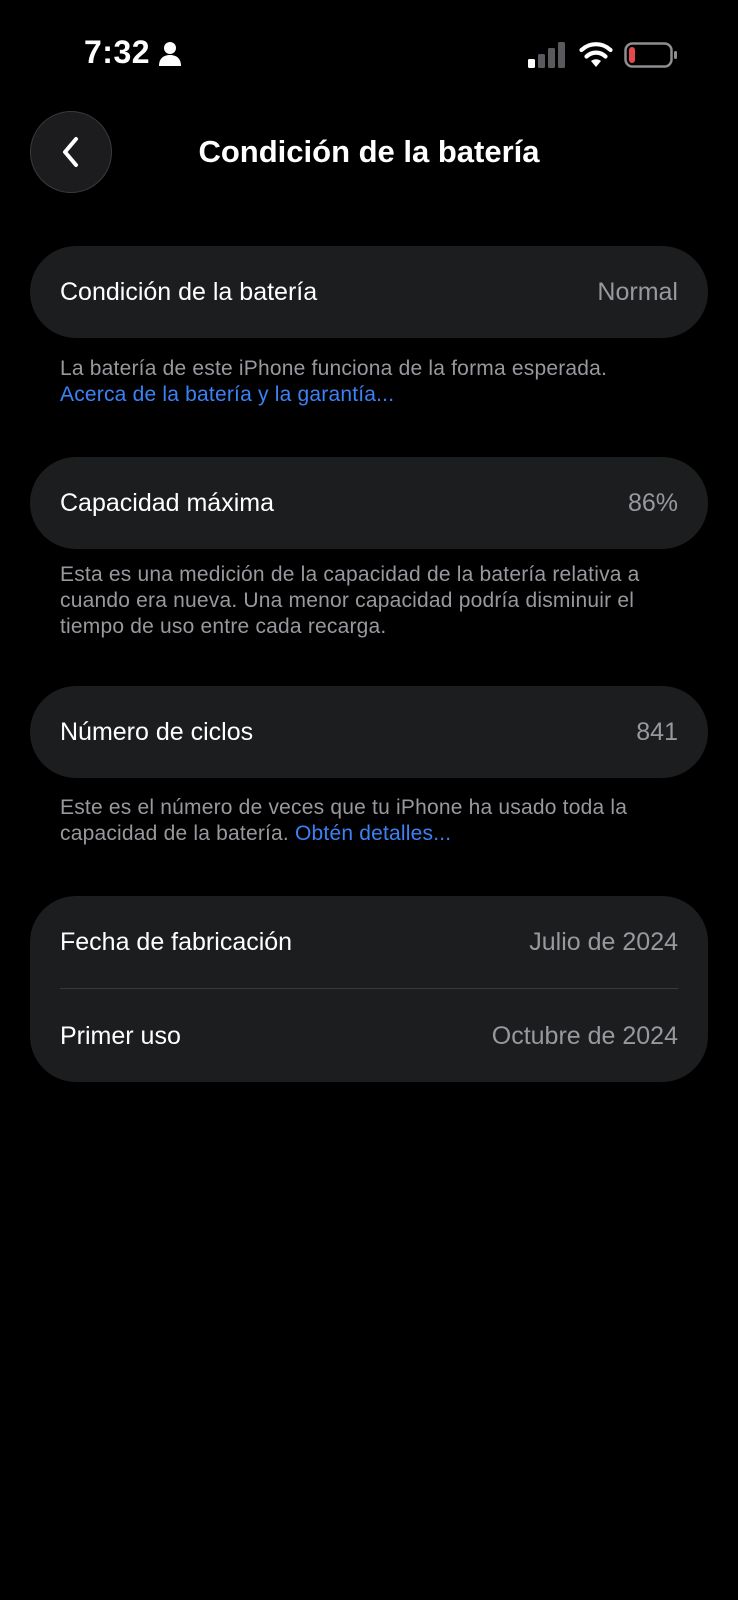  What do you see at coordinates (652, 502) in the screenshot?
I see `max-capacity-value: 86%` at bounding box center [652, 502].